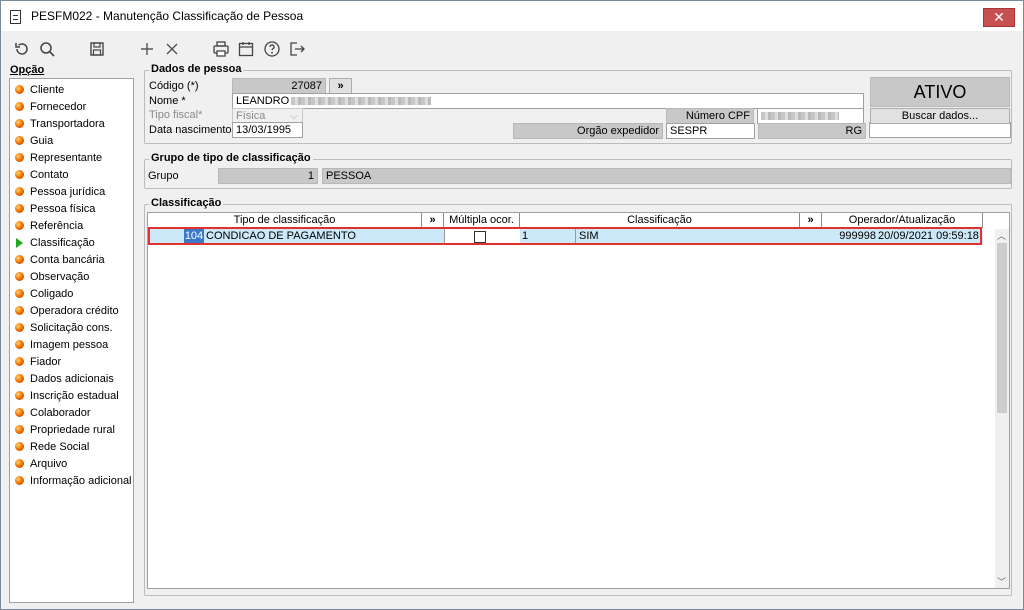 The image size is (1024, 610). I want to click on multipla-cell, so click(482, 237).